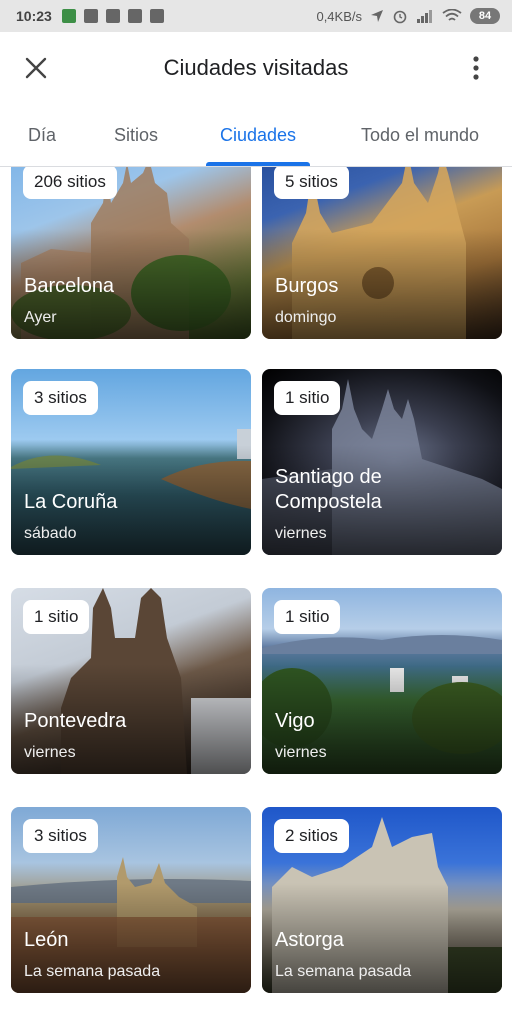  I want to click on page-title: Ciudades visitadas, so click(256, 67).